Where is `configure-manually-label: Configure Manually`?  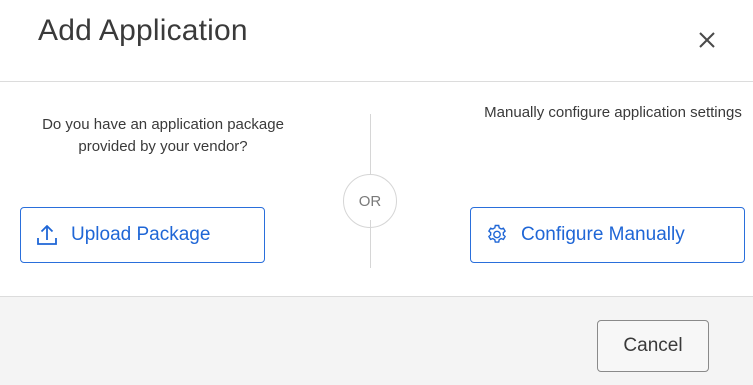
configure-manually-label: Configure Manually is located at coordinates (603, 234).